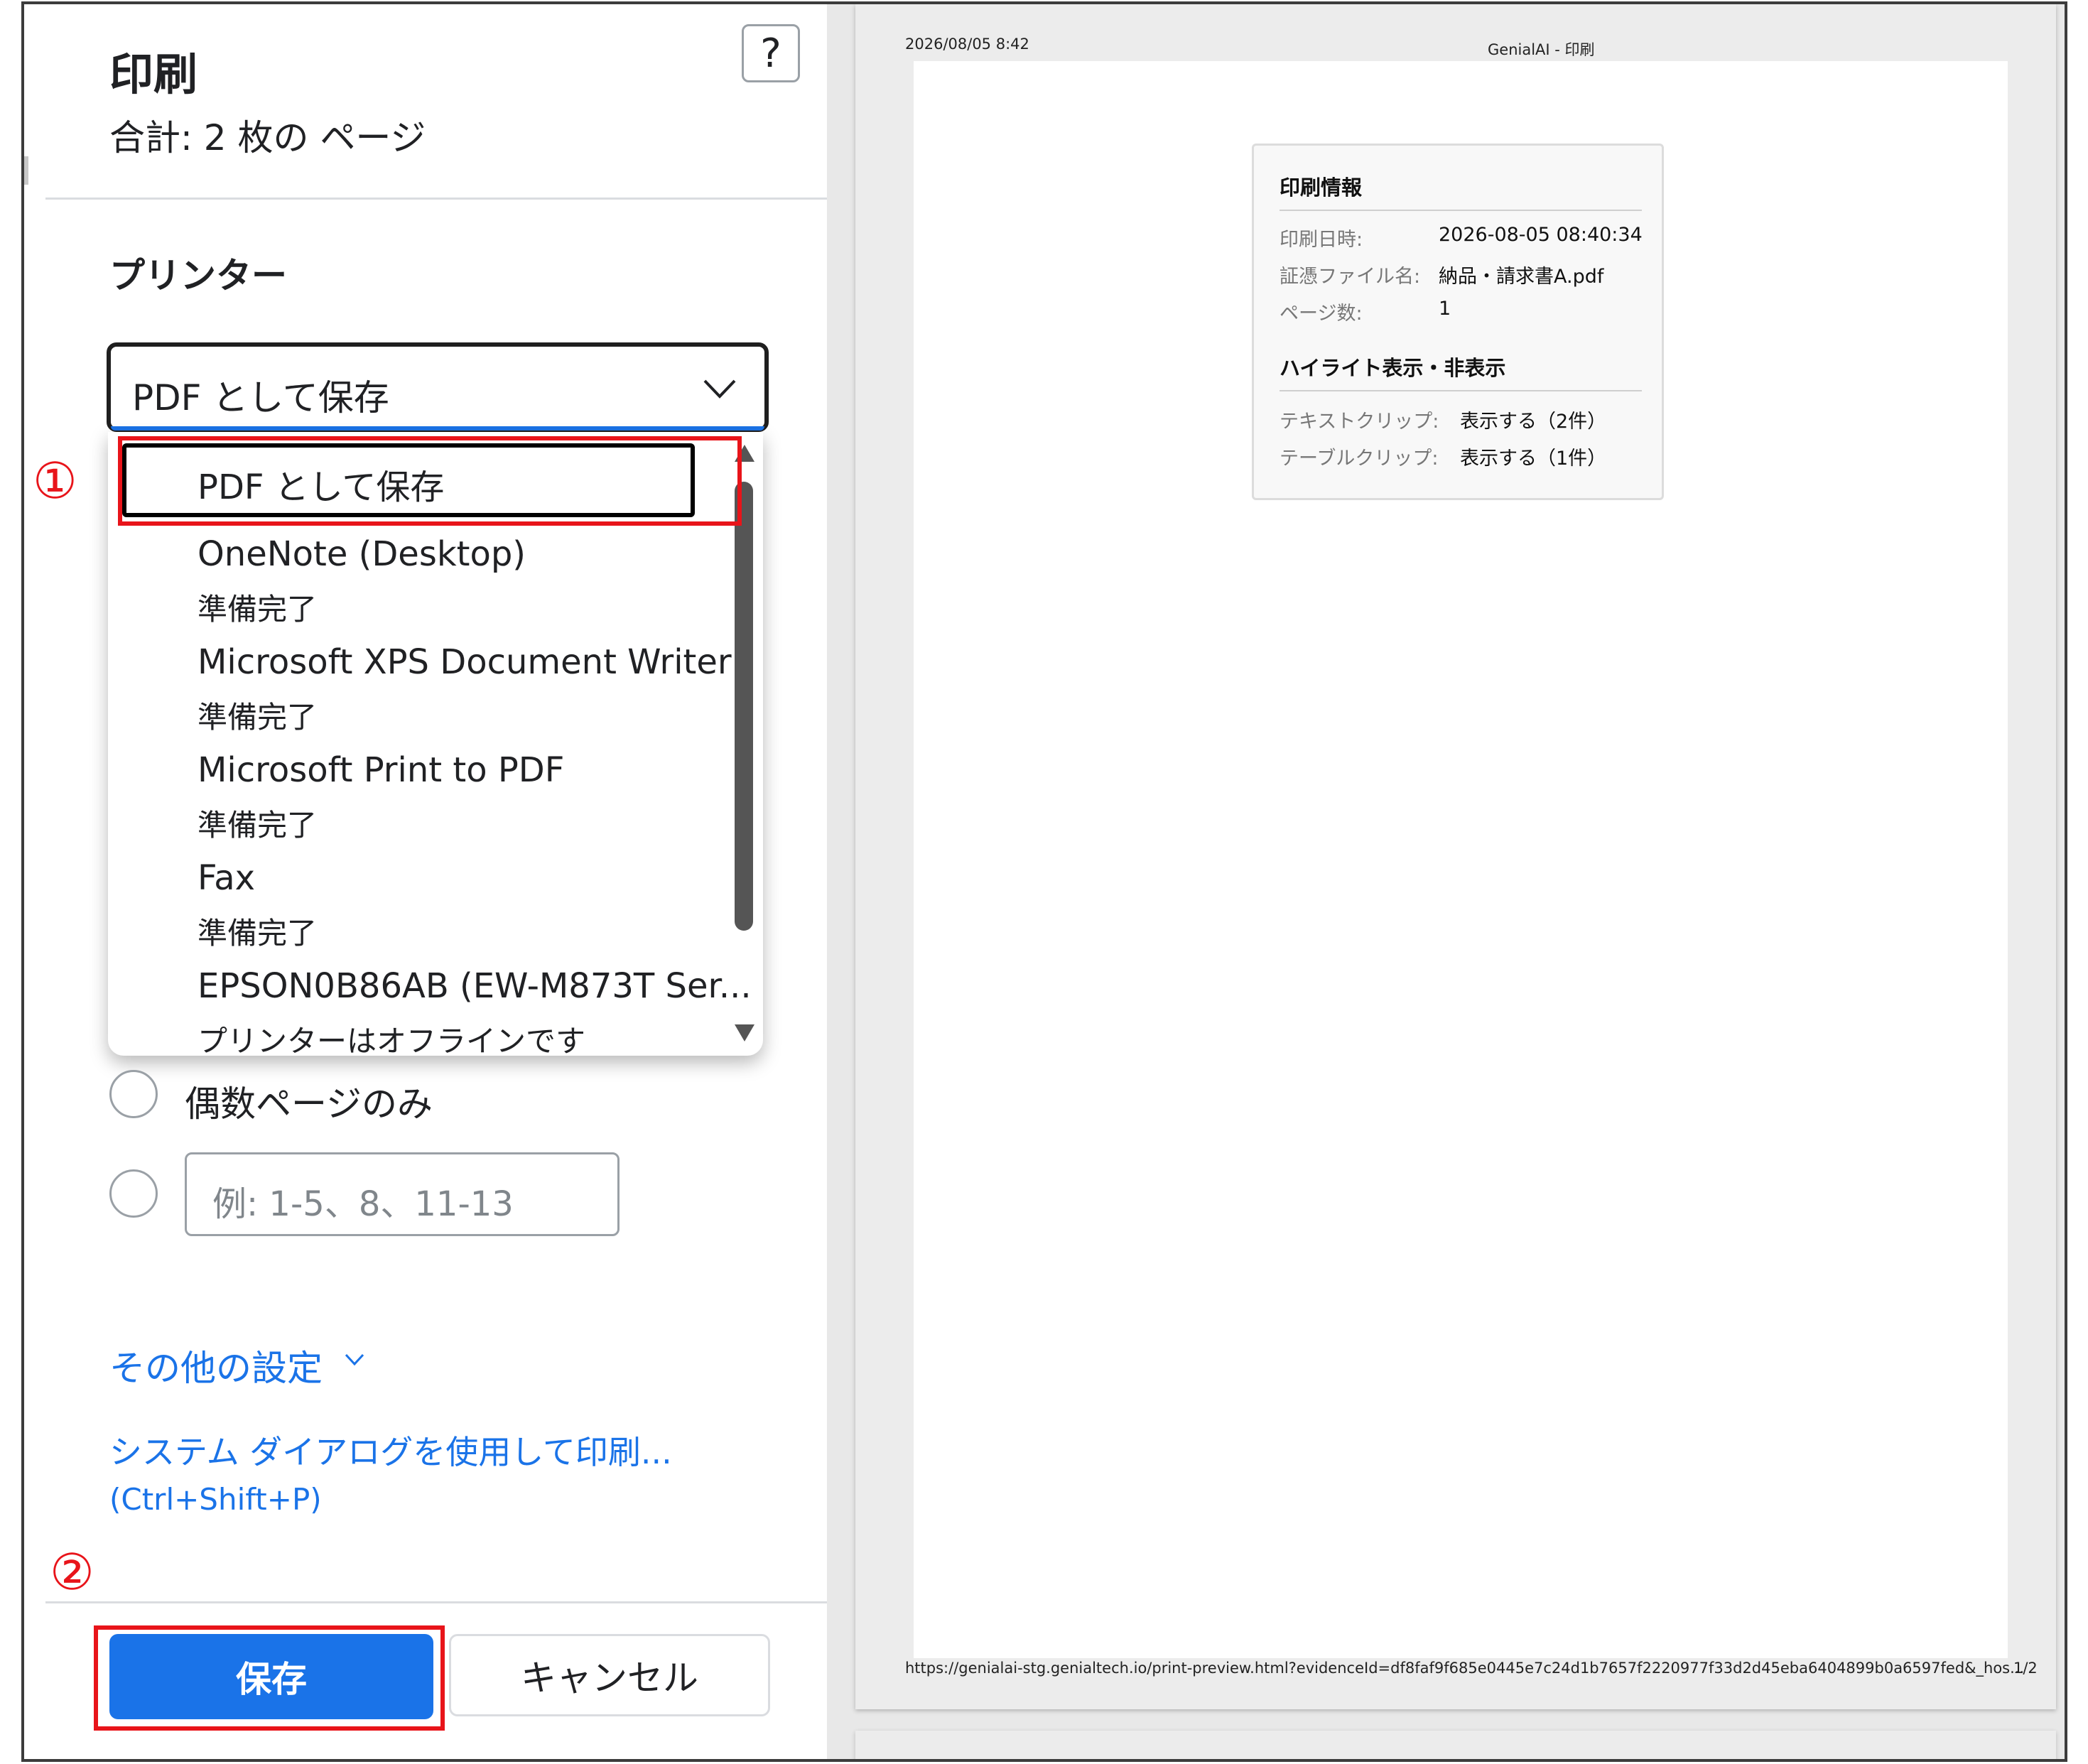 Image resolution: width=2088 pixels, height=1764 pixels. I want to click on printer-option-name: Microsoft Print to PDF, so click(382, 770).